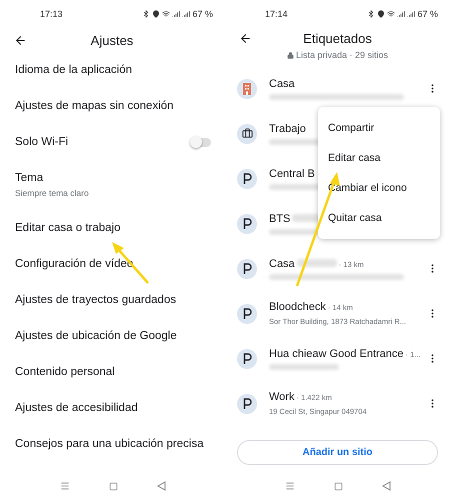 Image resolution: width=450 pixels, height=500 pixels. What do you see at coordinates (290, 55) in the screenshot?
I see `lock-icon` at bounding box center [290, 55].